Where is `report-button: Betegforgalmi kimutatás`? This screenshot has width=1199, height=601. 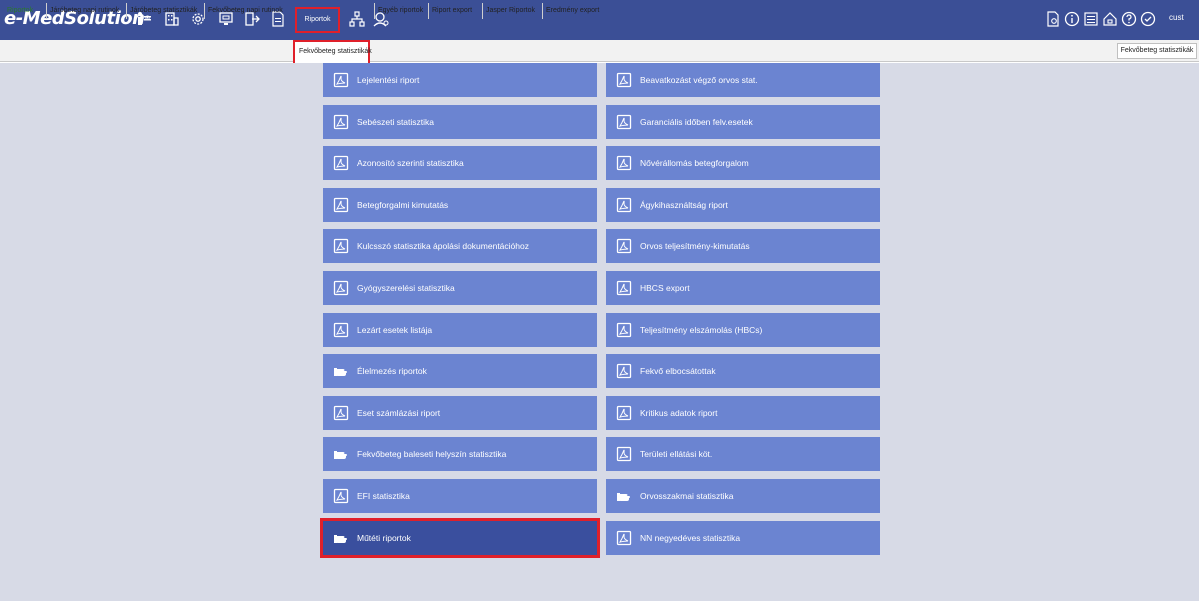 report-button: Betegforgalmi kimutatás is located at coordinates (460, 204).